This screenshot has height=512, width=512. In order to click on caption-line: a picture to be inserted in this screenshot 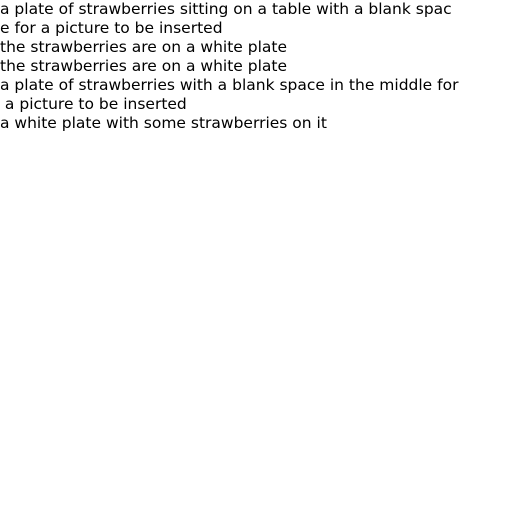, I will do `click(93, 104)`.